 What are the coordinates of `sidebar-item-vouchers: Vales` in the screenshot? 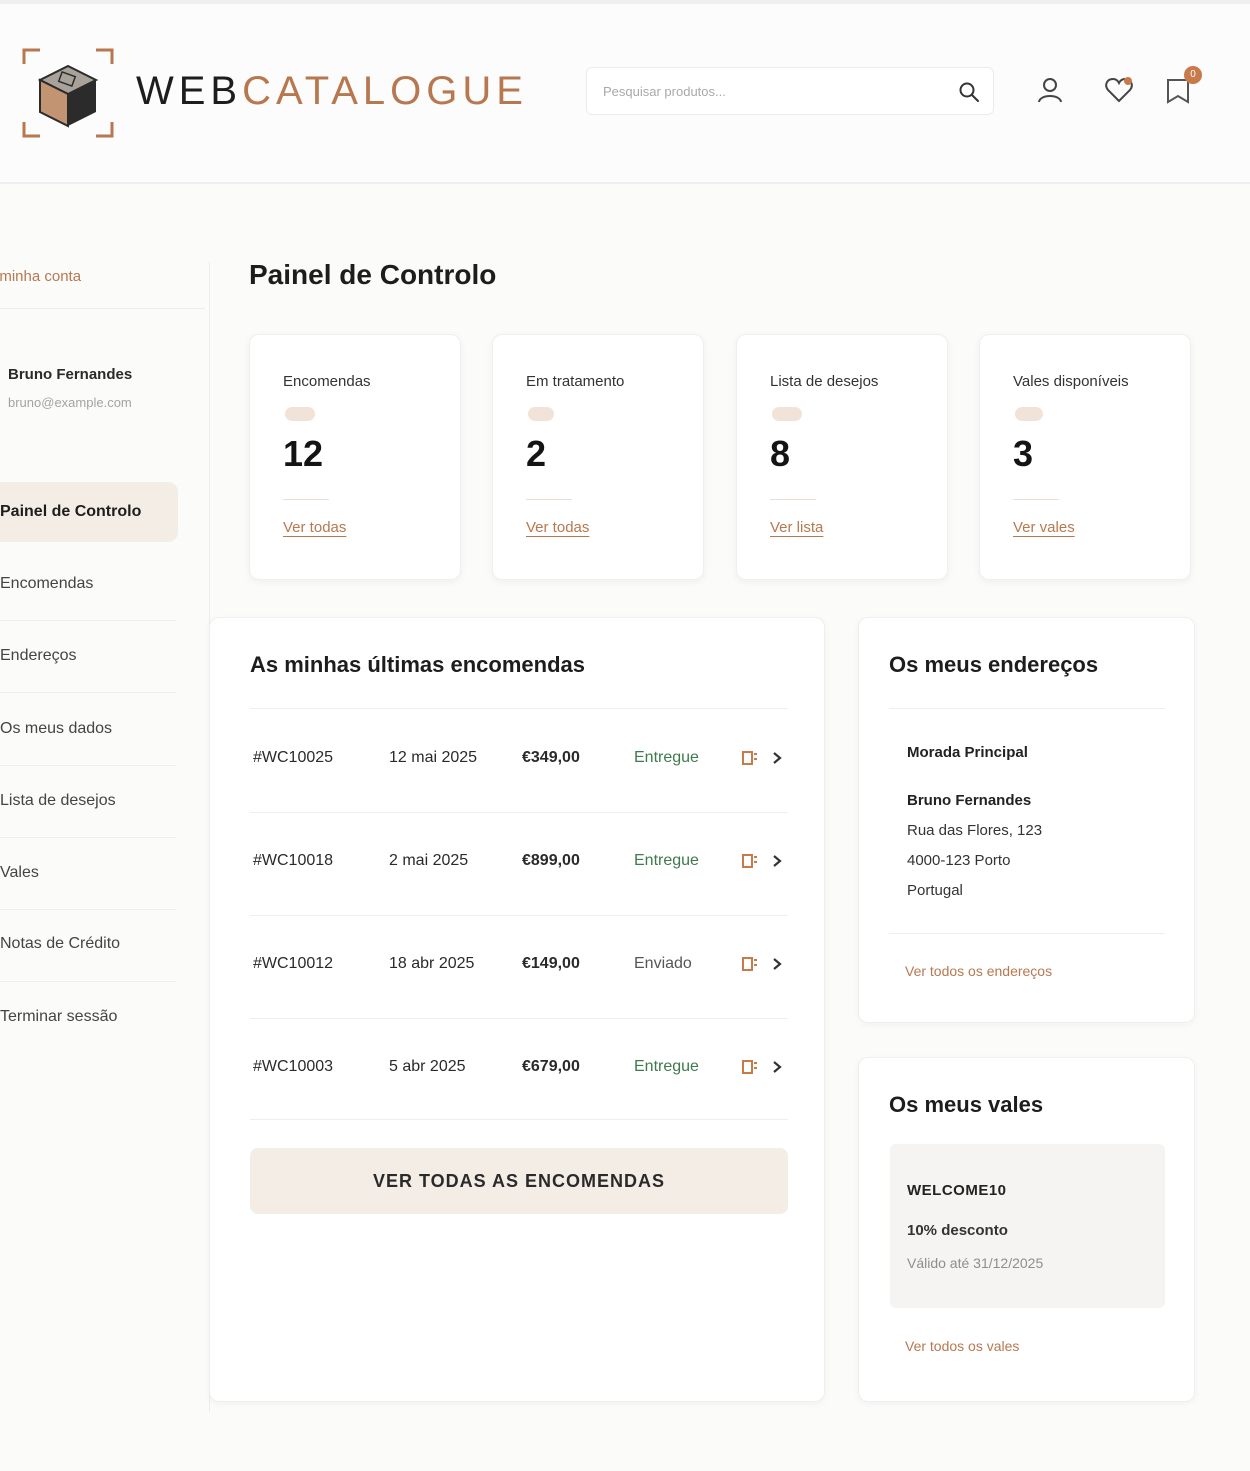 It's located at (89, 873).